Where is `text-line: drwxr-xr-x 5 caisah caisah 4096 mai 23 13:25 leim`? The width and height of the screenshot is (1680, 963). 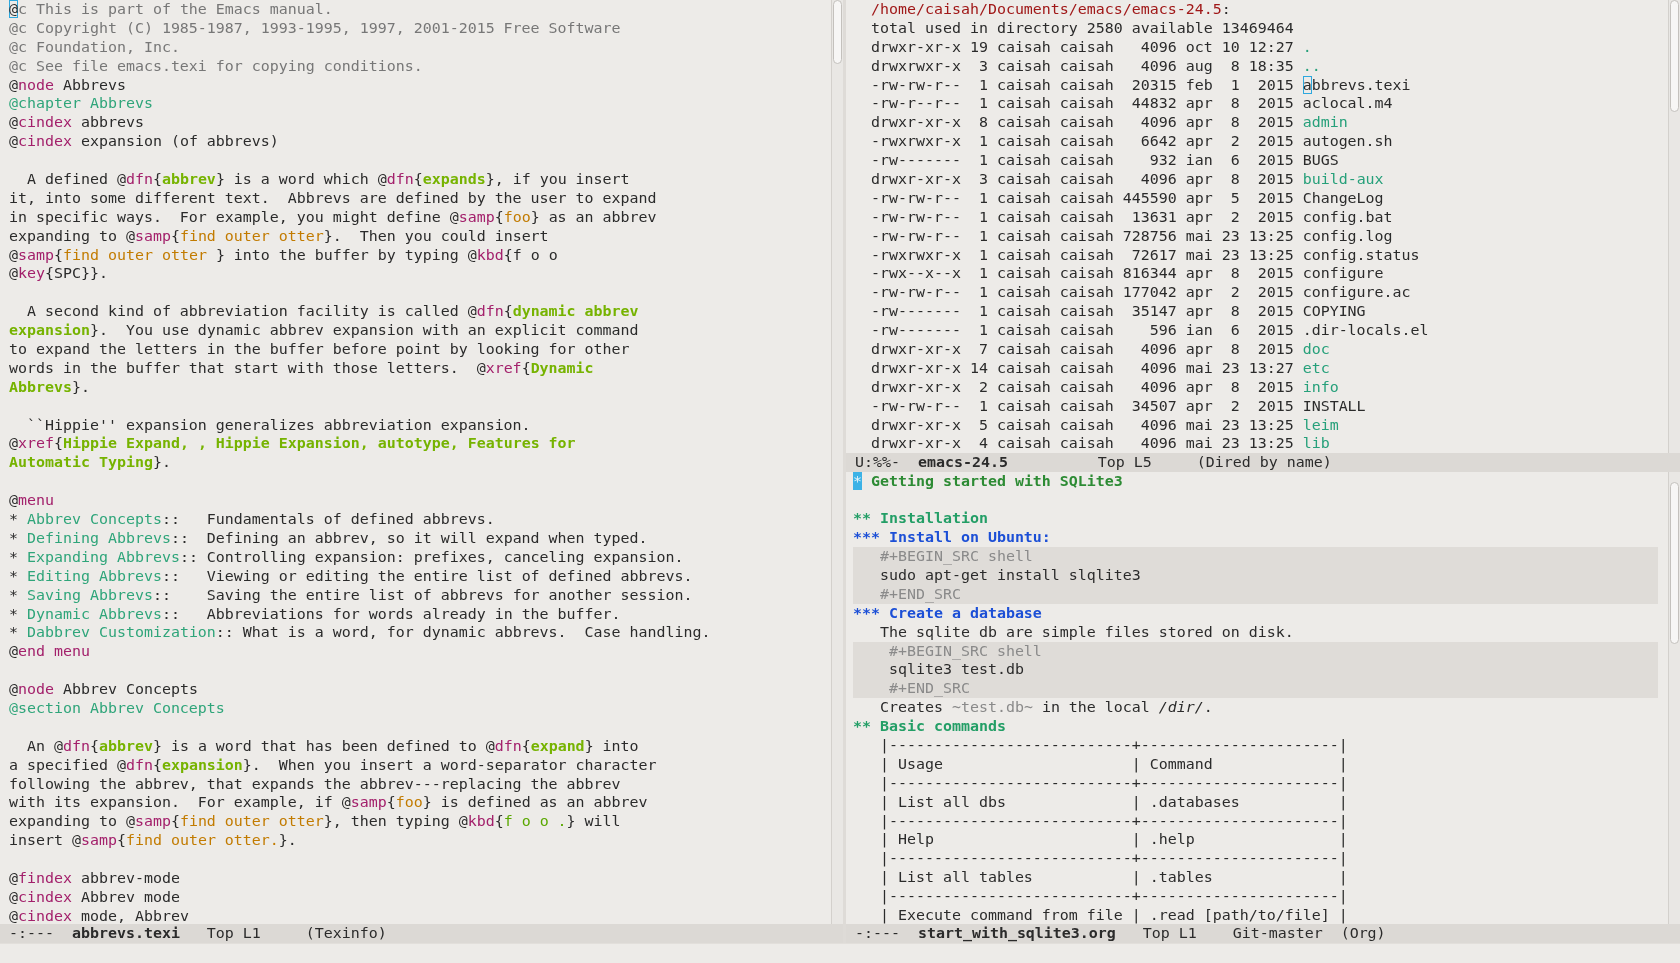
text-line: drwxr-xr-x 5 caisah caisah 4096 mai 23 13:25 leim is located at coordinates (1105, 425).